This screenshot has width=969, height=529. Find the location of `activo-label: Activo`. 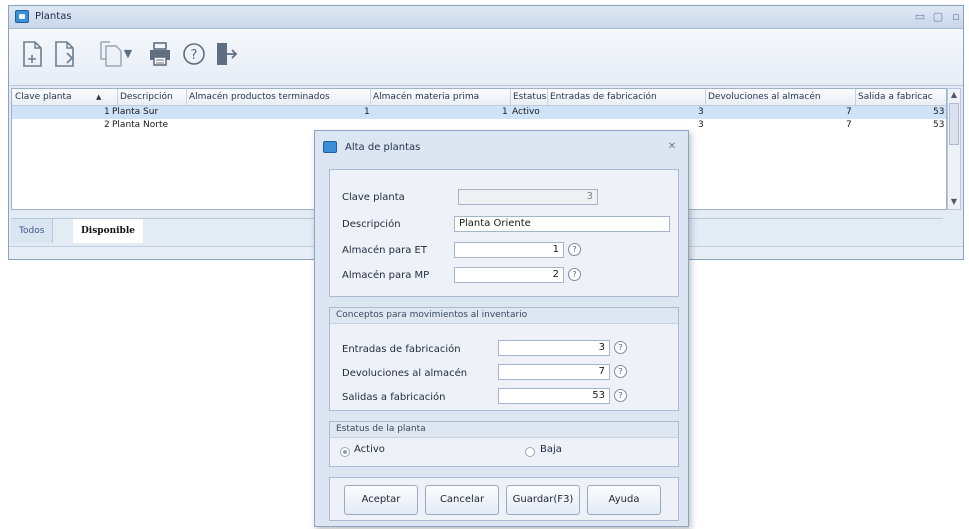

activo-label: Activo is located at coordinates (369, 449).